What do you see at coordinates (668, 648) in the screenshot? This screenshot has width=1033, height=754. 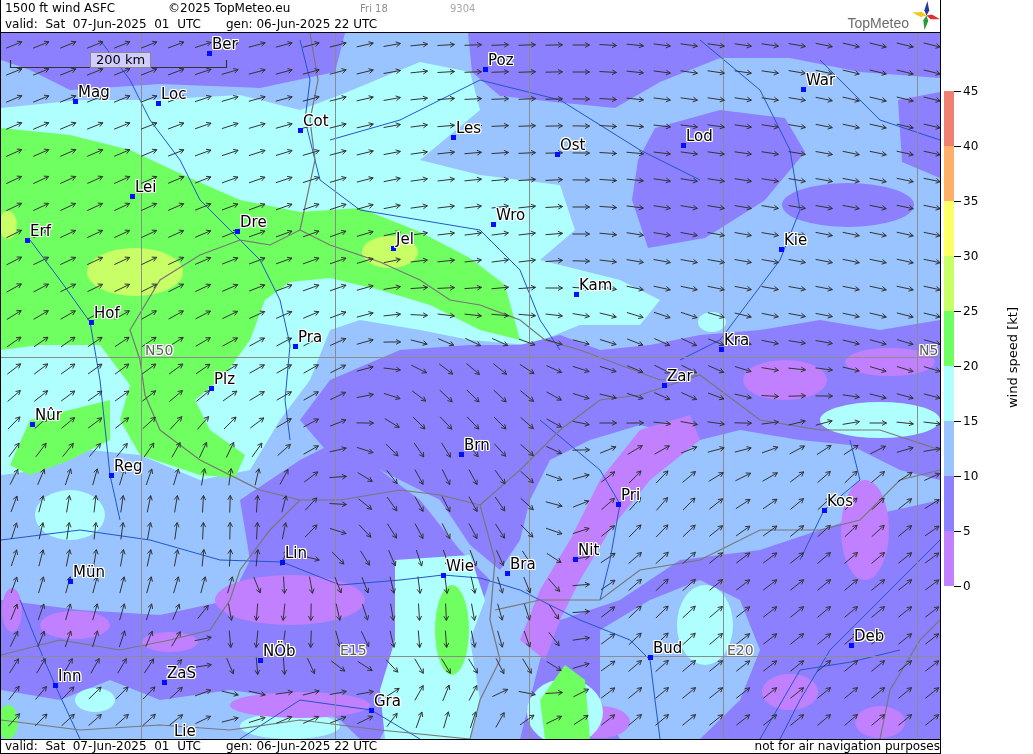 I see `city-label: Bud` at bounding box center [668, 648].